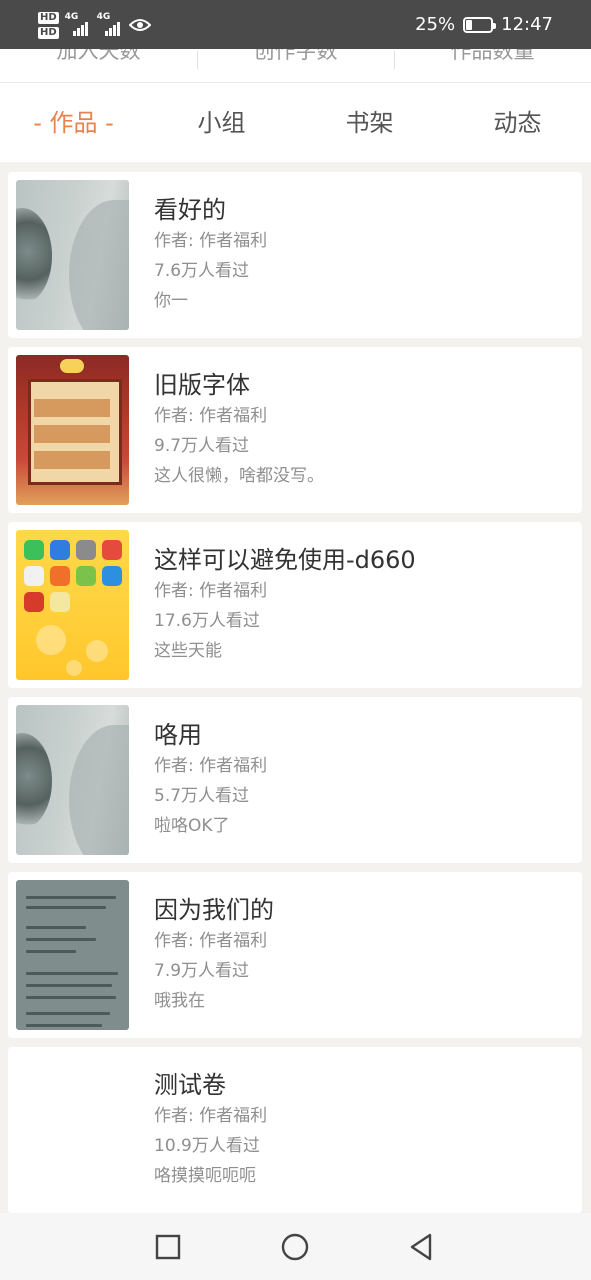  I want to click on work-description: 你一, so click(171, 301).